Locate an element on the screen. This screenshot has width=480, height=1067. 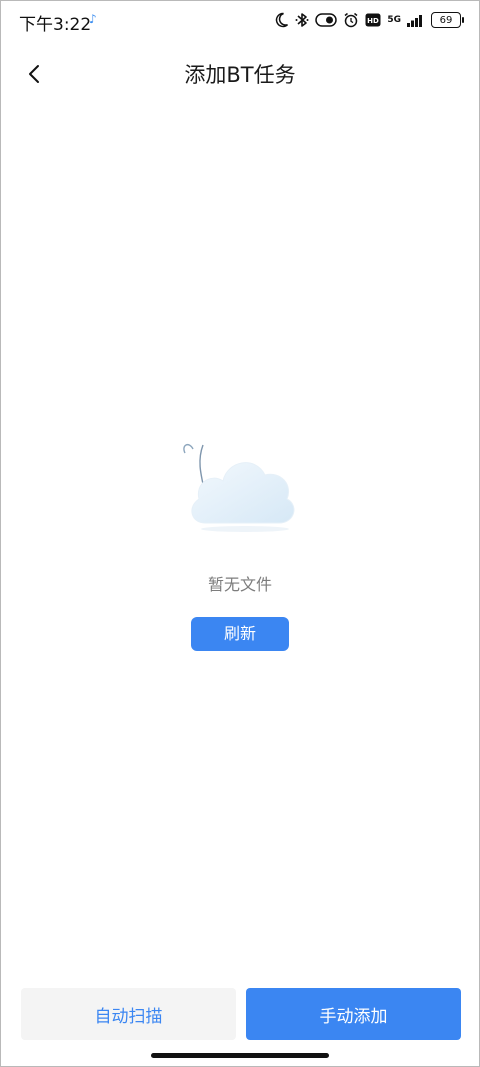
signal-icon is located at coordinates (416, 20).